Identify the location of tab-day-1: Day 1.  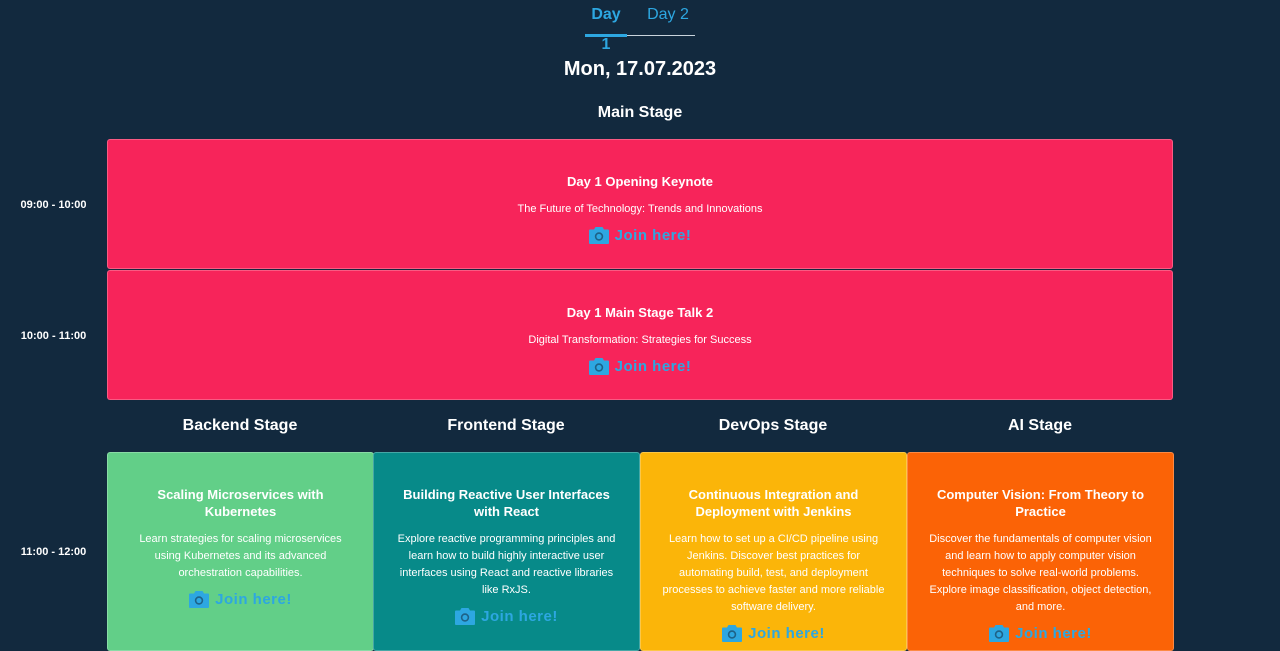
(606, 26).